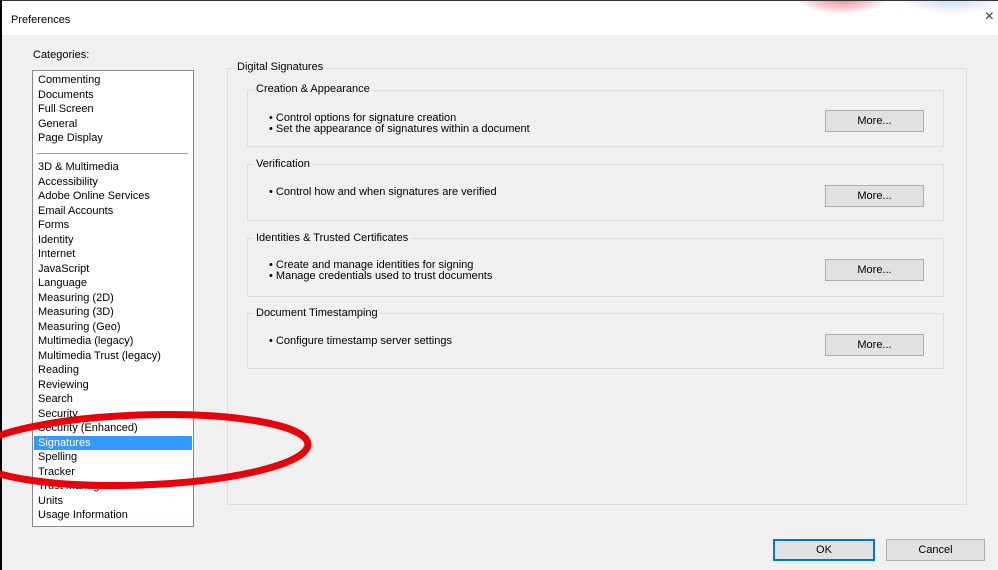  What do you see at coordinates (113, 356) in the screenshot?
I see `category-item-multimedia-trust-legacy: Multimedia Trust (legacy)` at bounding box center [113, 356].